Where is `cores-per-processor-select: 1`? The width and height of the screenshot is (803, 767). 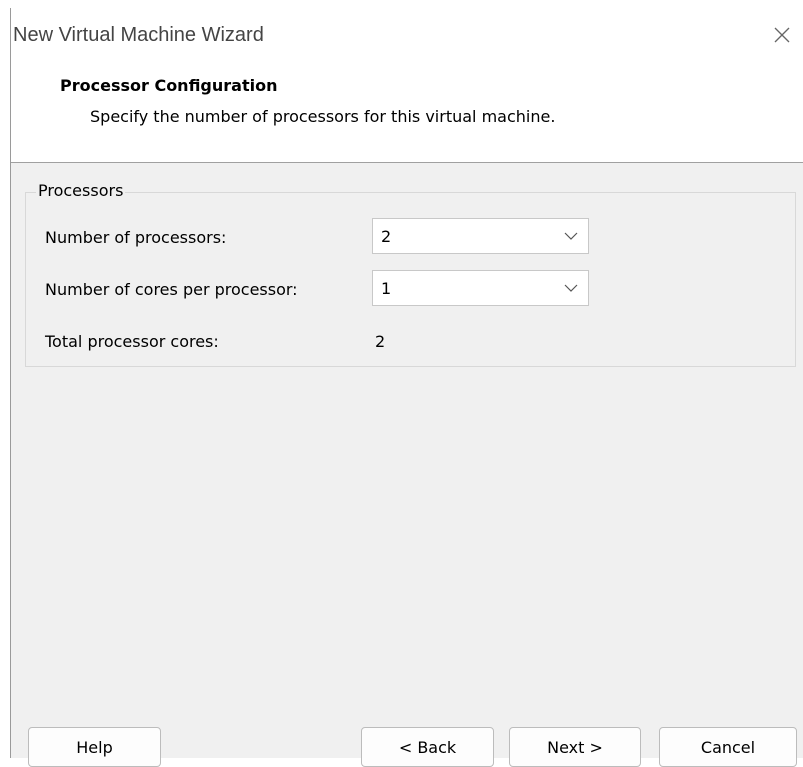 cores-per-processor-select: 1 is located at coordinates (480, 288).